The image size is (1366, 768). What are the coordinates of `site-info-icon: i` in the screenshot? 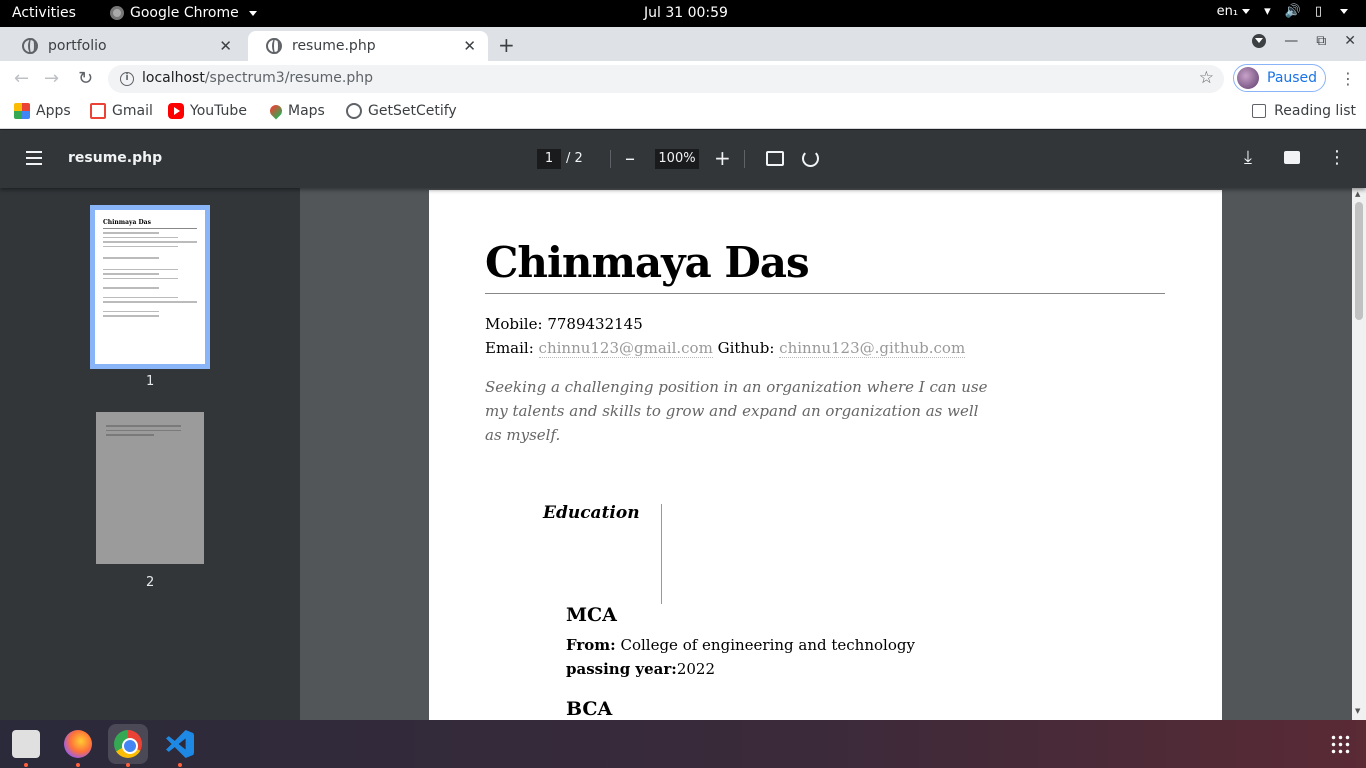 It's located at (127, 79).